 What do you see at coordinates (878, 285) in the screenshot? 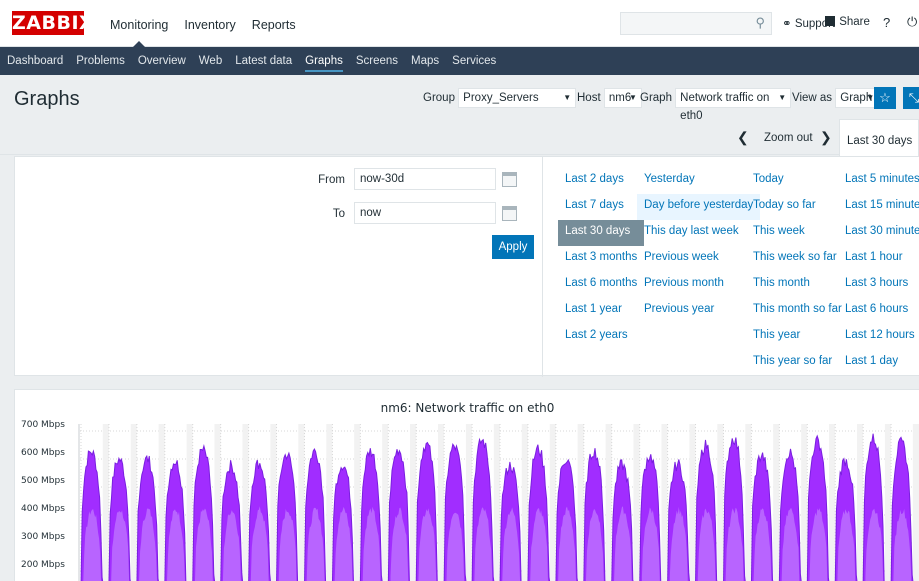
I see `quick-range-link: Last 3 hours` at bounding box center [878, 285].